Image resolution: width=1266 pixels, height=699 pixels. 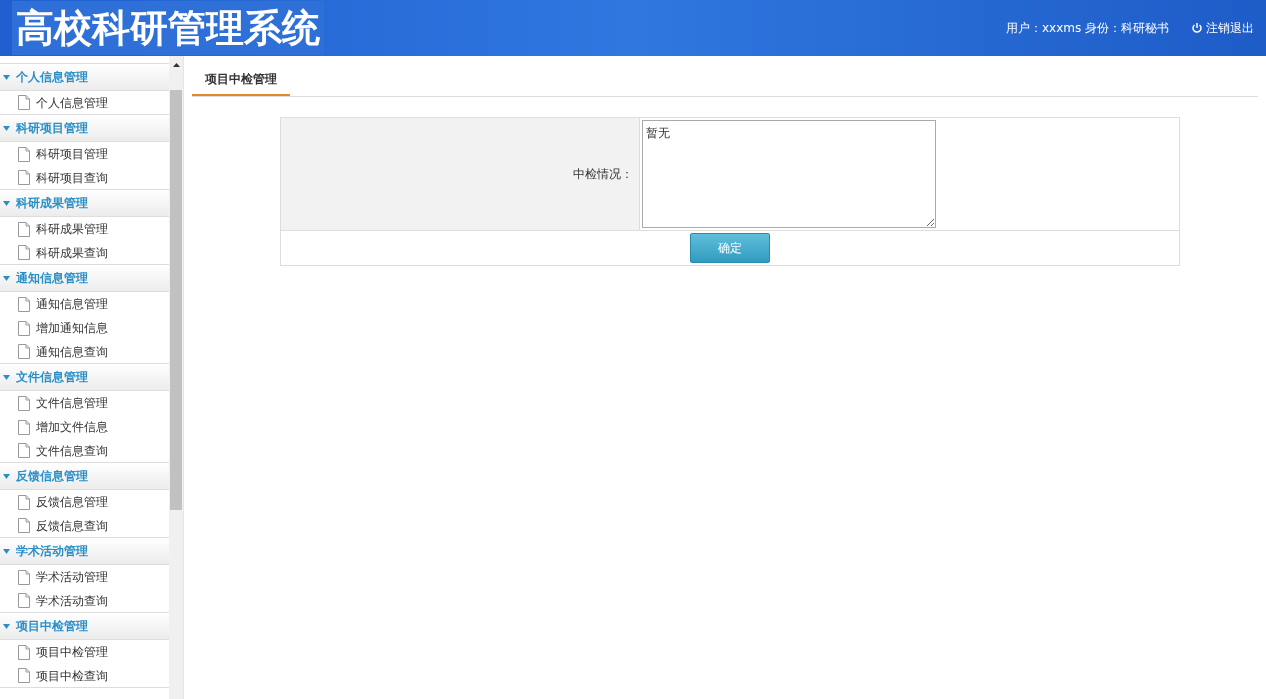 I want to click on field-label: 中检情况：, so click(x=603, y=174).